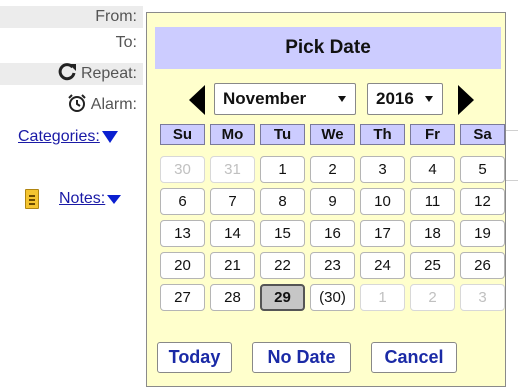 This screenshot has height=387, width=518. I want to click on day-button: 7, so click(232, 201).